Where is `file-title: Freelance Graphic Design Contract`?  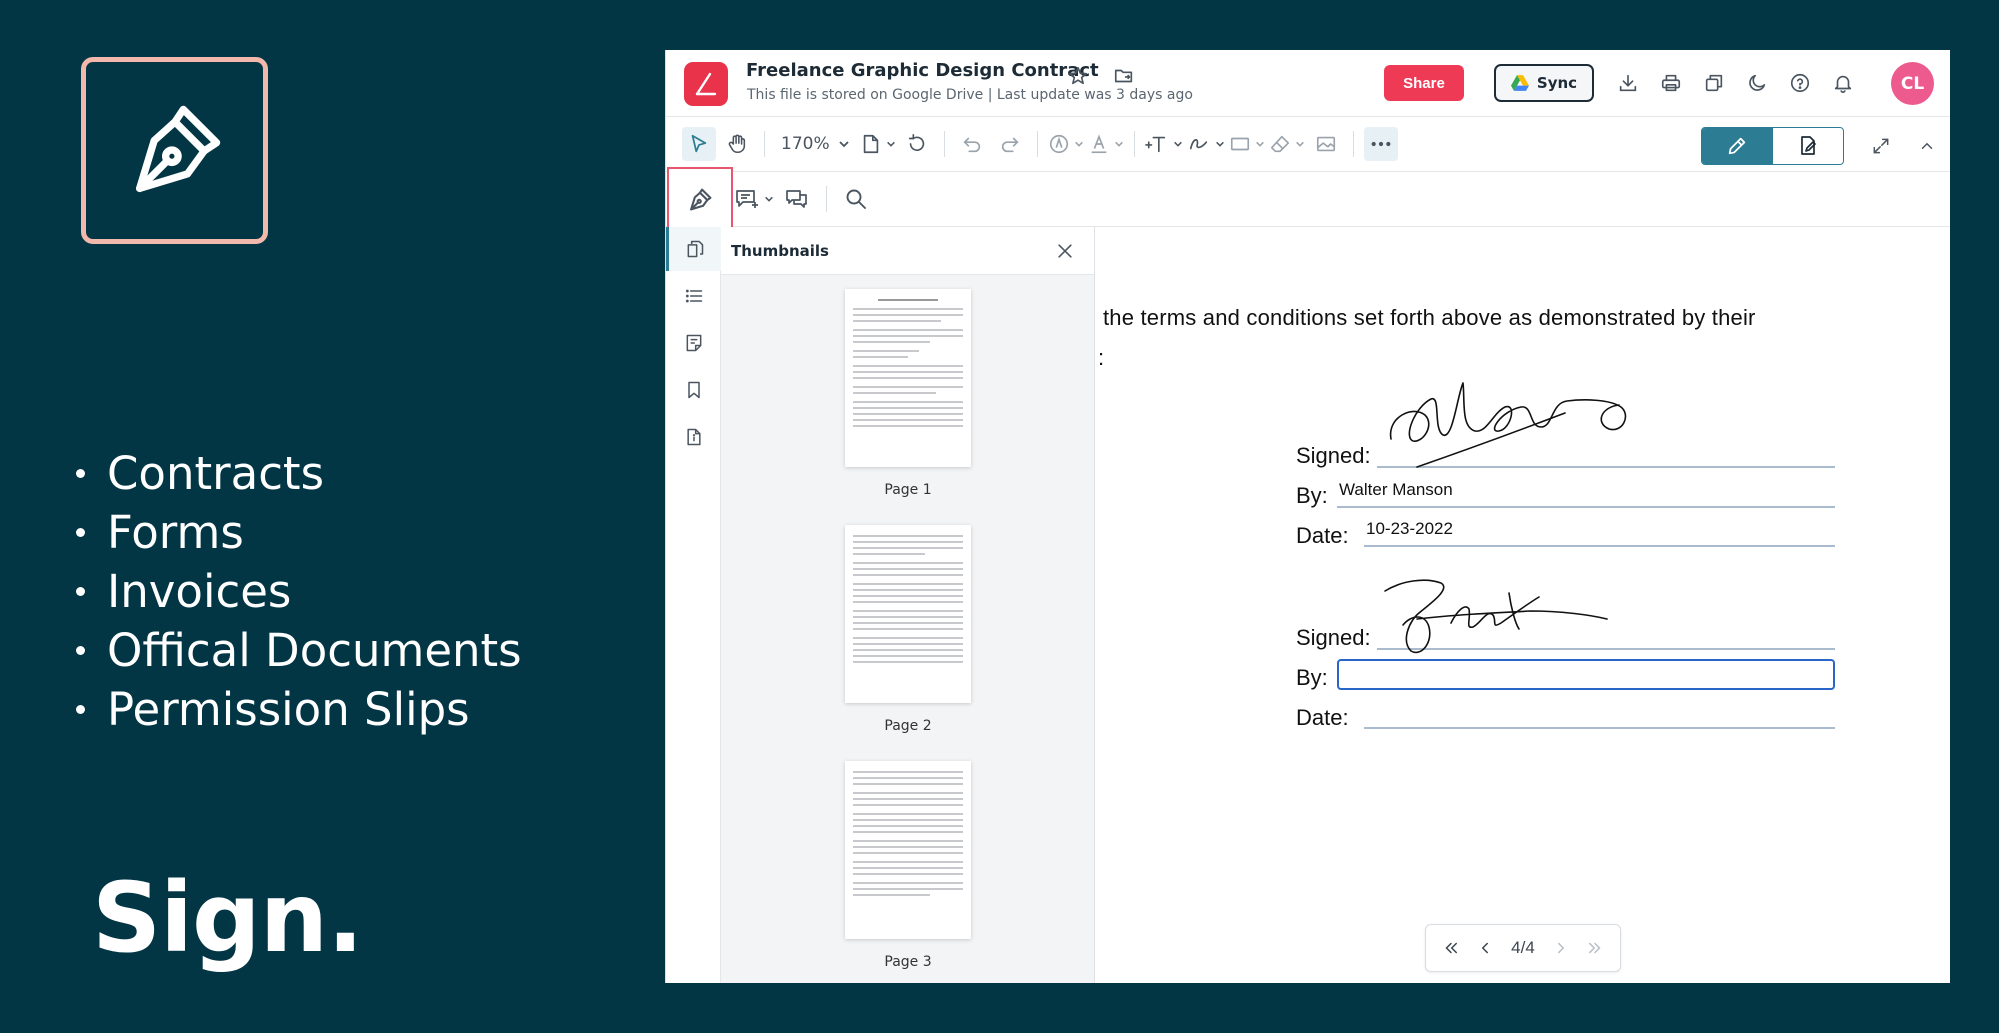
file-title: Freelance Graphic Design Contract is located at coordinates (922, 70).